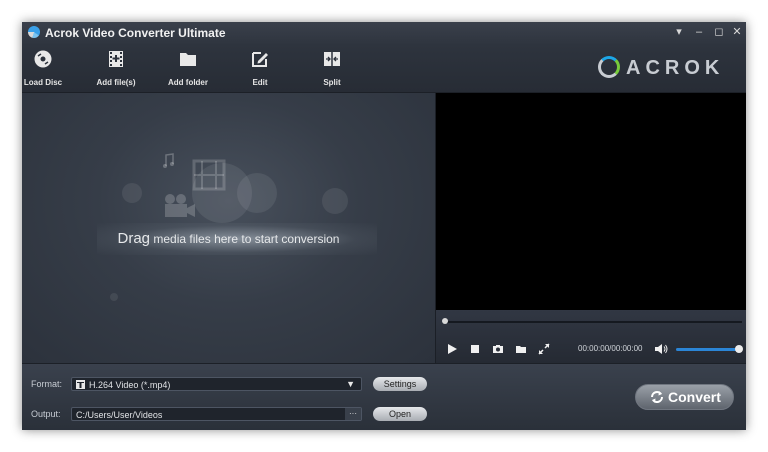 This screenshot has height=452, width=768. I want to click on volume-slider, so click(707, 349).